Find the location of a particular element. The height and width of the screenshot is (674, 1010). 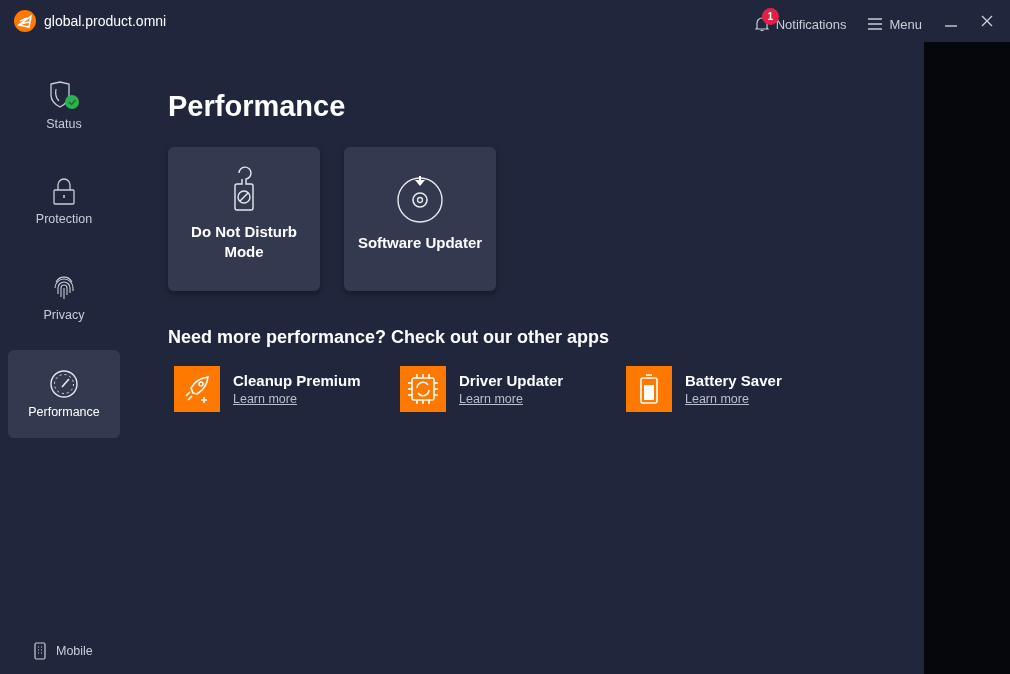

app-name: Cleanup Premium is located at coordinates (297, 380).